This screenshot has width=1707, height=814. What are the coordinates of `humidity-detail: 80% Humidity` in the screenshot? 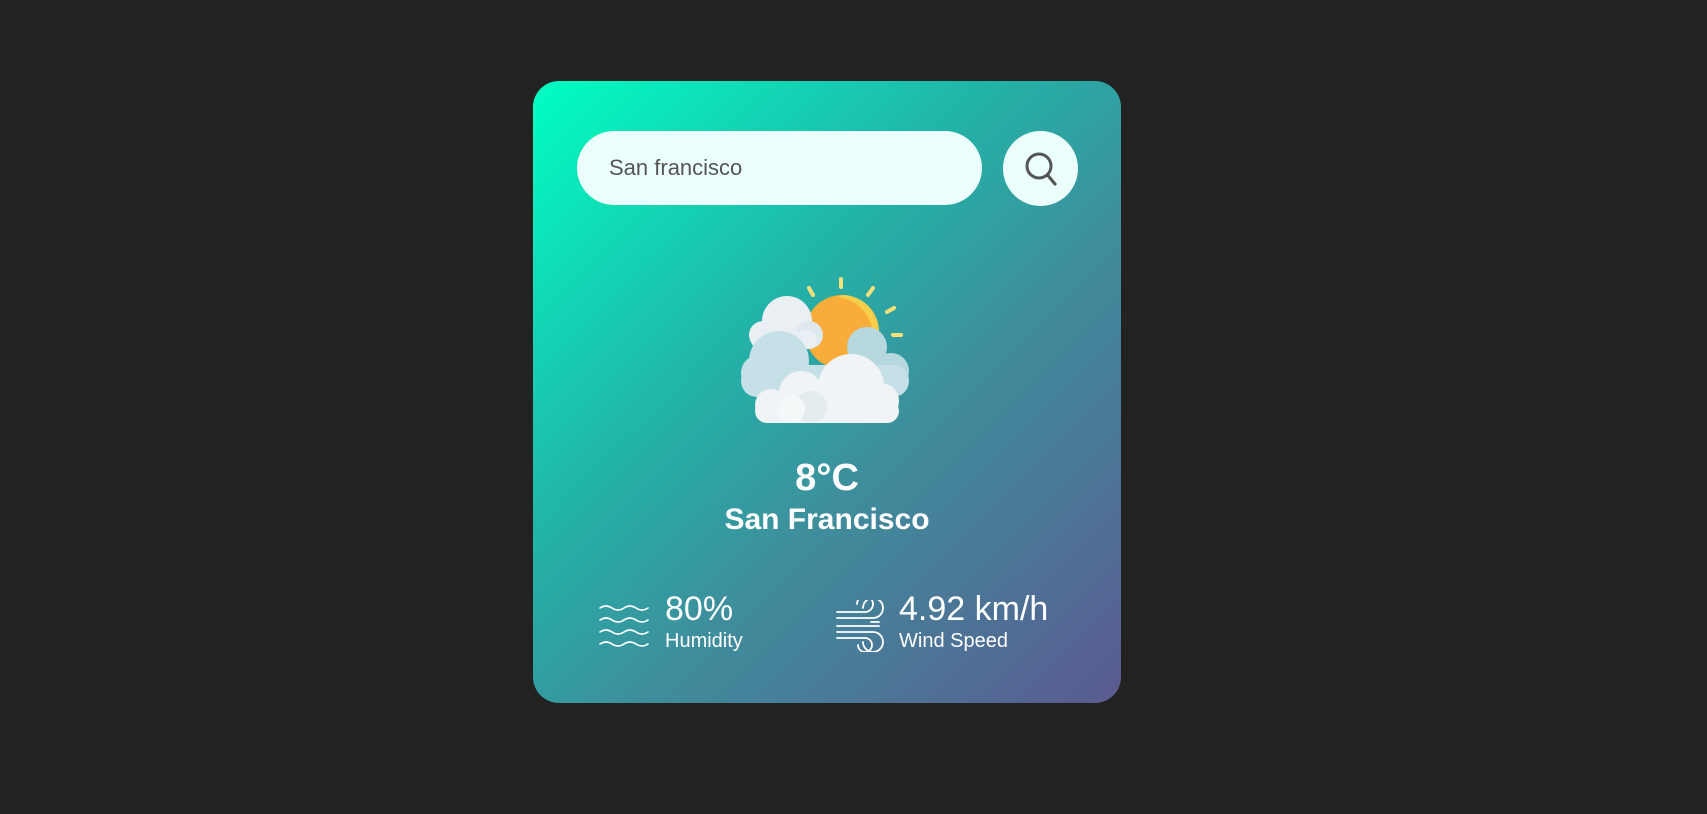 It's located at (699, 625).